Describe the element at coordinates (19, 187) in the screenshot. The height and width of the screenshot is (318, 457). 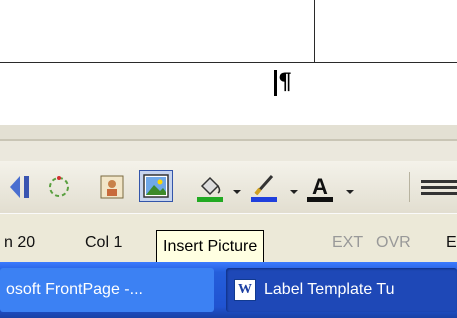
I see `bullets-icon` at that location.